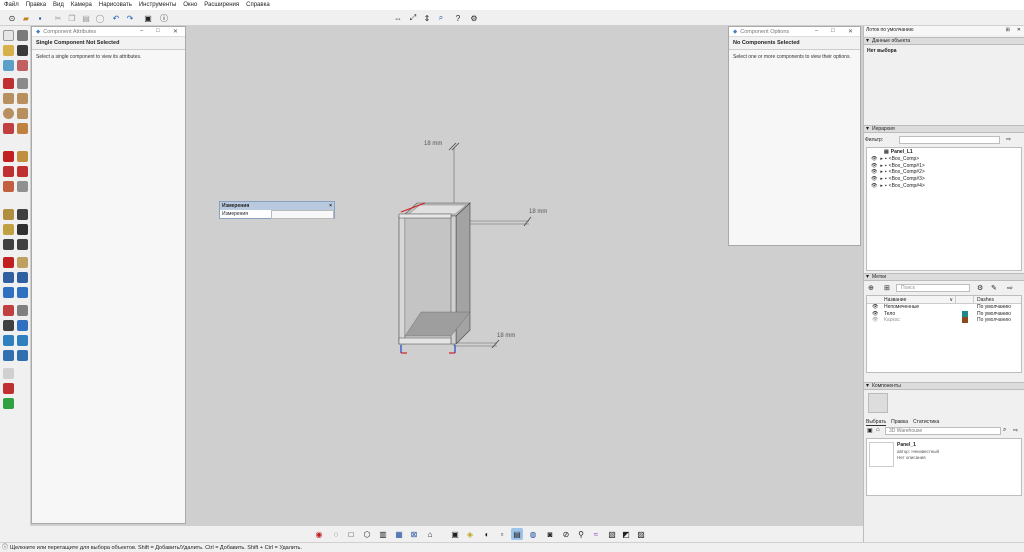  Describe the element at coordinates (8, 113) in the screenshot. I see `circle-icon` at that location.